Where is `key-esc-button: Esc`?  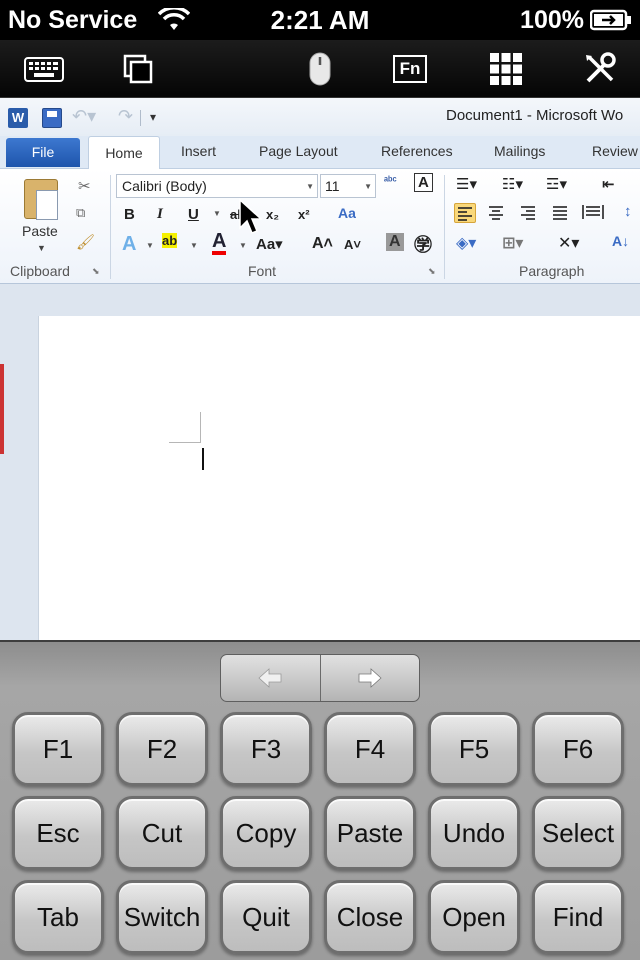
key-esc-button: Esc is located at coordinates (58, 833).